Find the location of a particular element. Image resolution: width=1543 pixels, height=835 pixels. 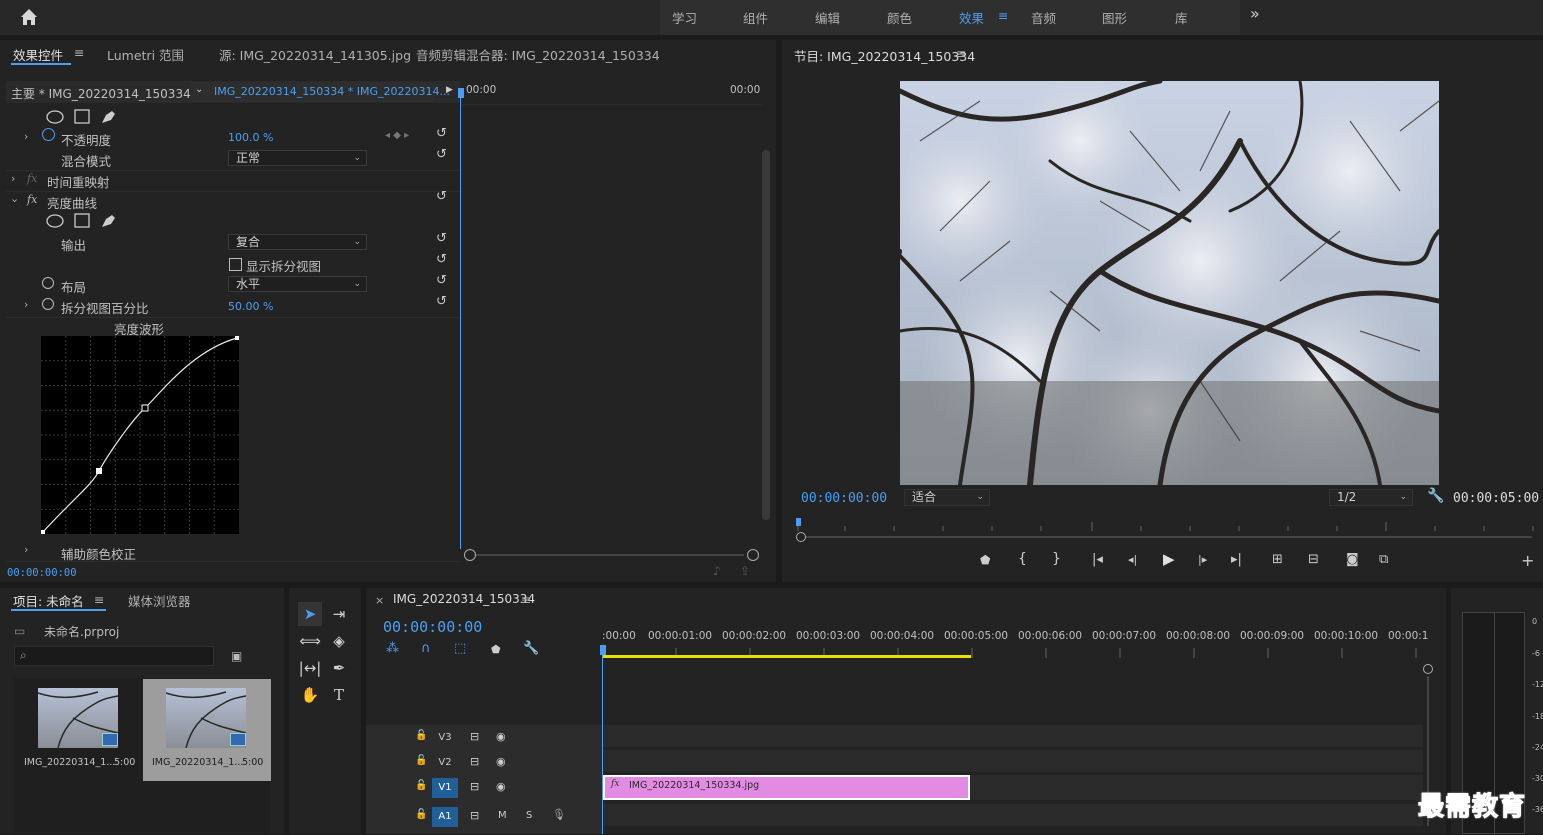

tab-media-browser: 媒体浏览器 is located at coordinates (159, 600).